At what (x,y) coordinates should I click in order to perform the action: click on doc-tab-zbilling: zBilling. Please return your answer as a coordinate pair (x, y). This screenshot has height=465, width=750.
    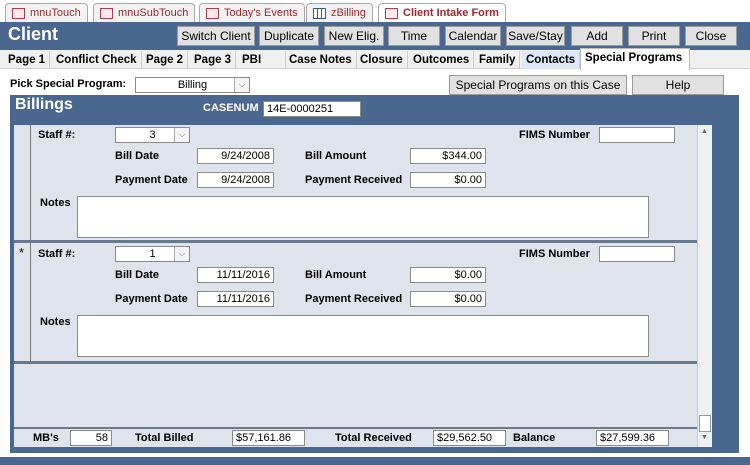
    Looking at the image, I should click on (339, 12).